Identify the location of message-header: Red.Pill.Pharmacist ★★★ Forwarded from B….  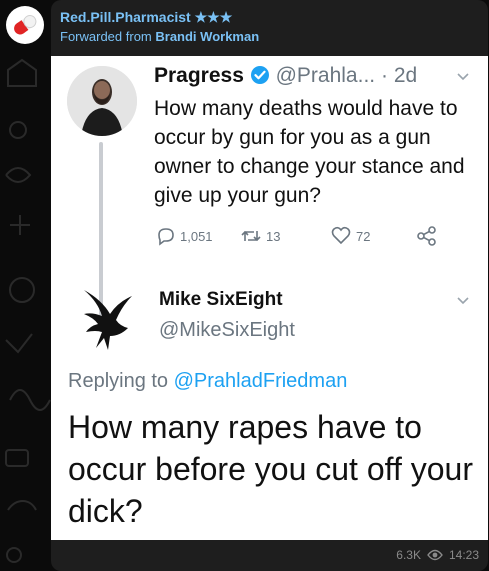
(159, 27).